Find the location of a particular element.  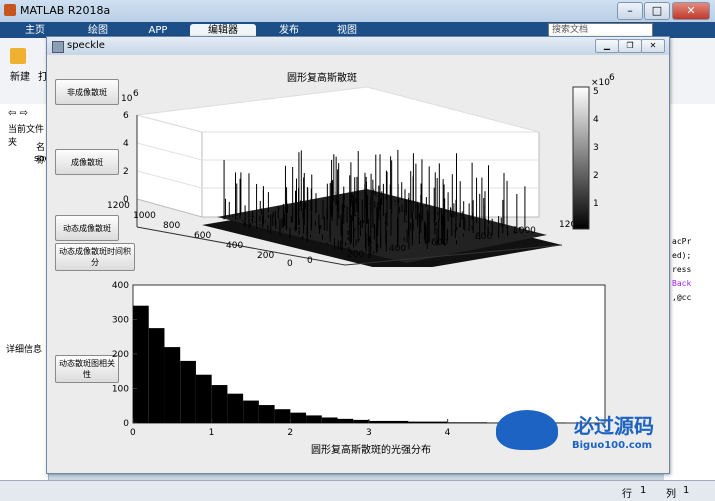

z-tick: 6 is located at coordinates (126, 116).